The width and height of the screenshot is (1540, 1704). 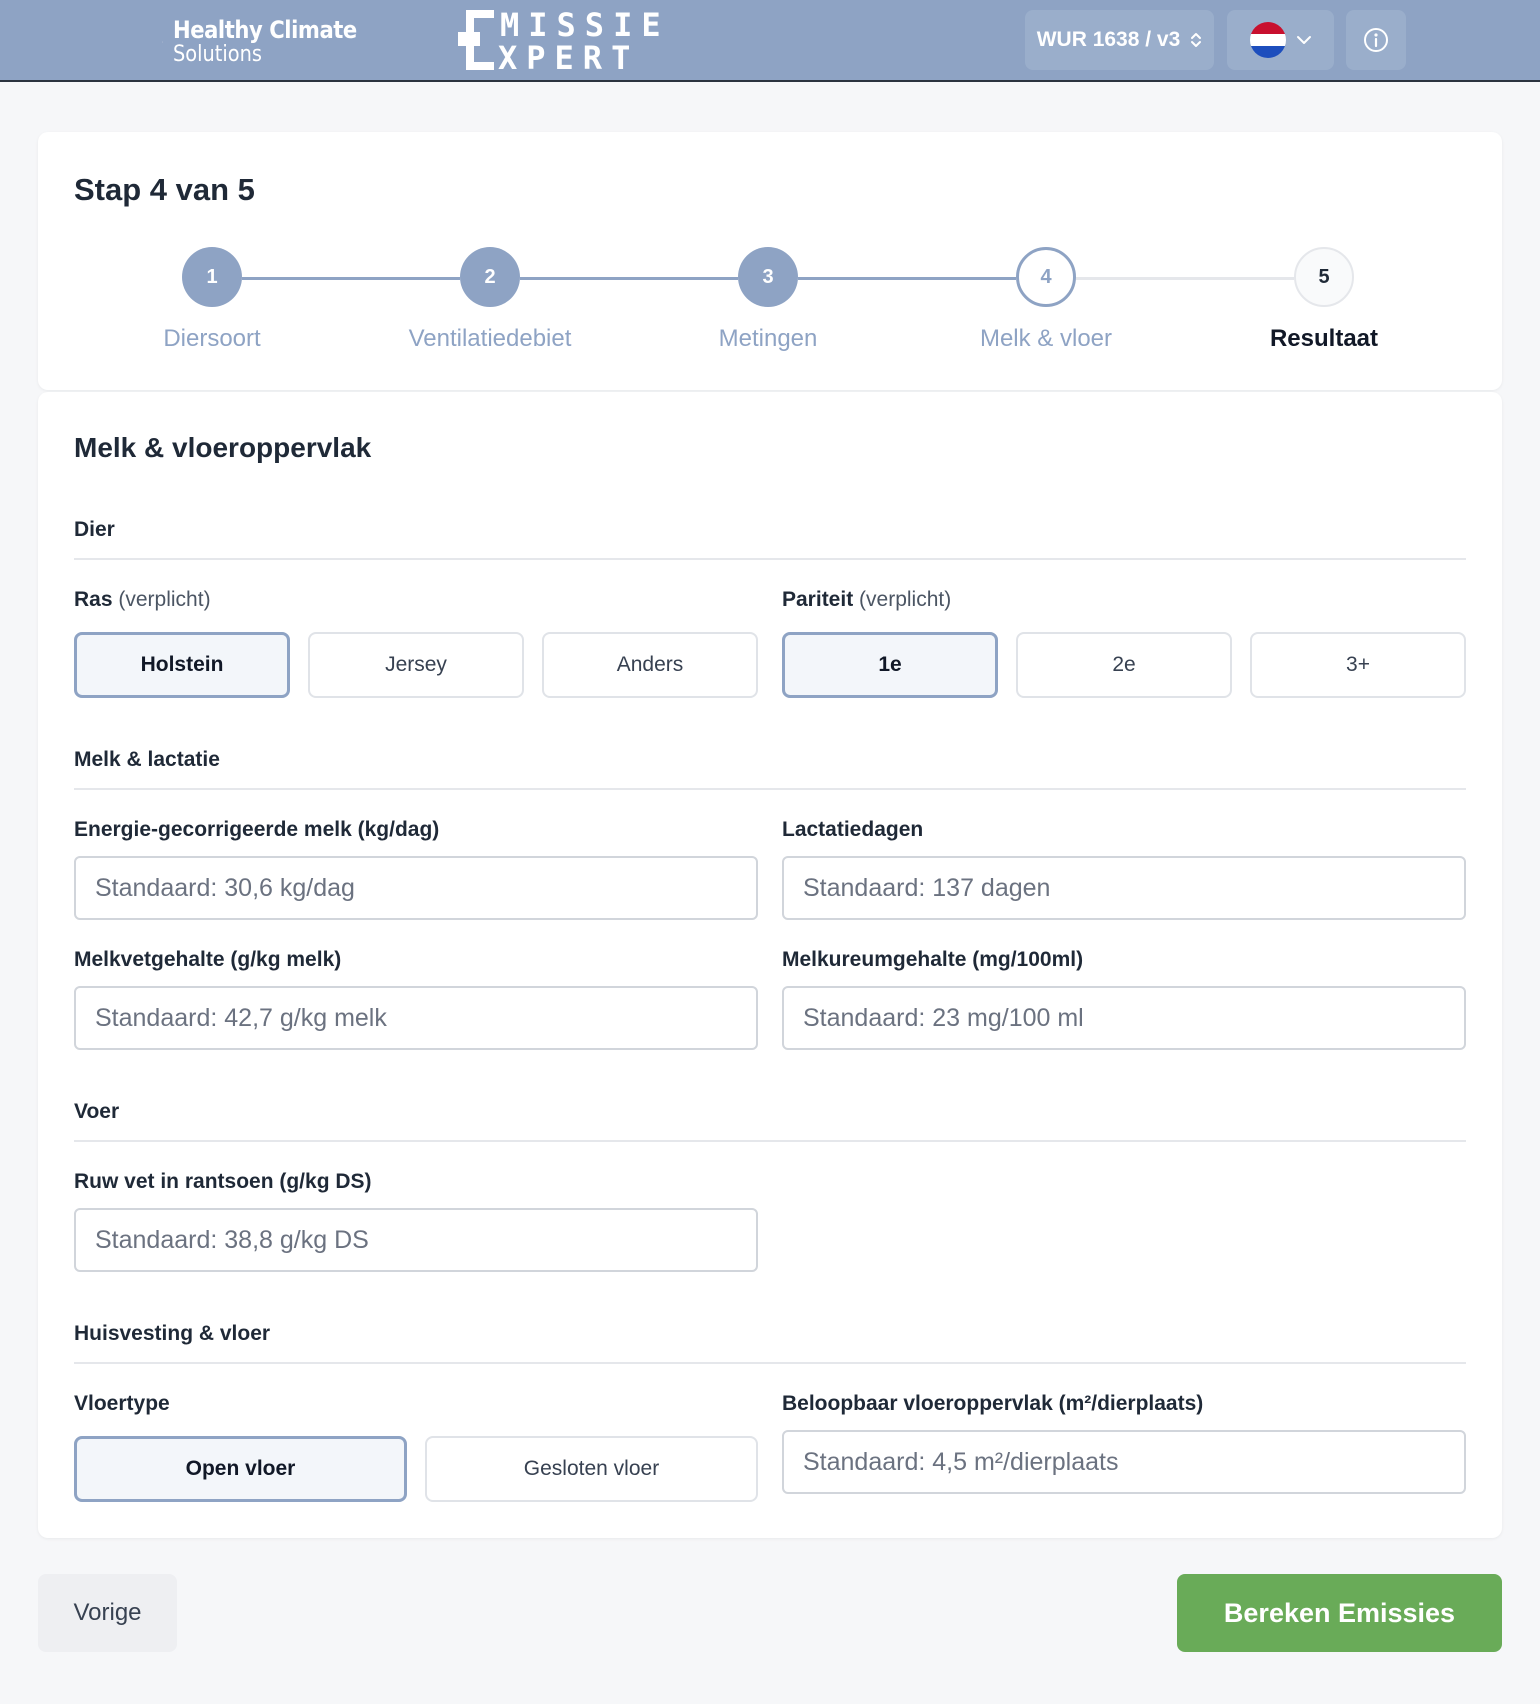 What do you see at coordinates (1124, 665) in the screenshot?
I see `pariteit-option-2e: 2e` at bounding box center [1124, 665].